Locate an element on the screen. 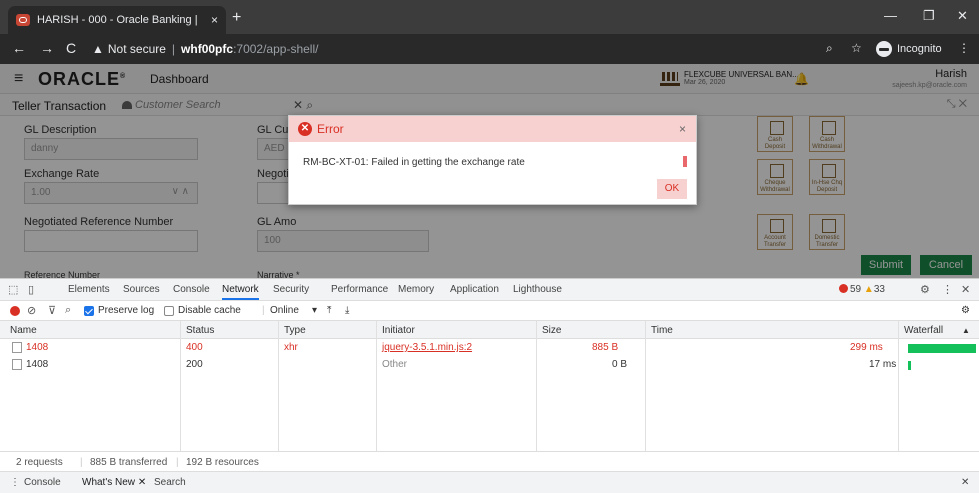 The height and width of the screenshot is (493, 979). tab-network: Network is located at coordinates (240, 292).